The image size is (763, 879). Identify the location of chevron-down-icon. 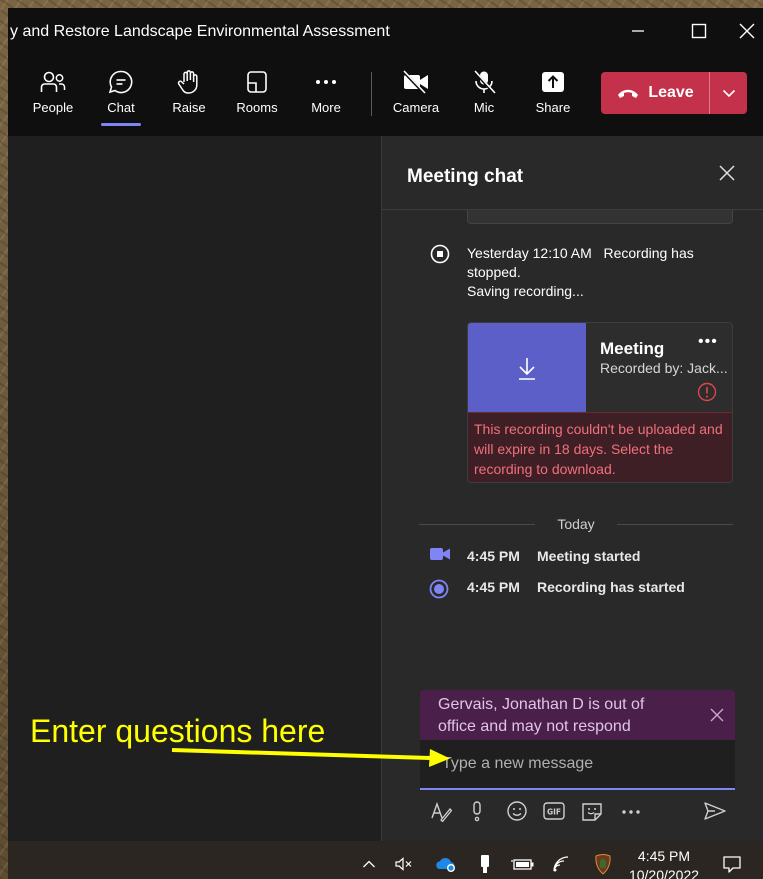
(728, 93).